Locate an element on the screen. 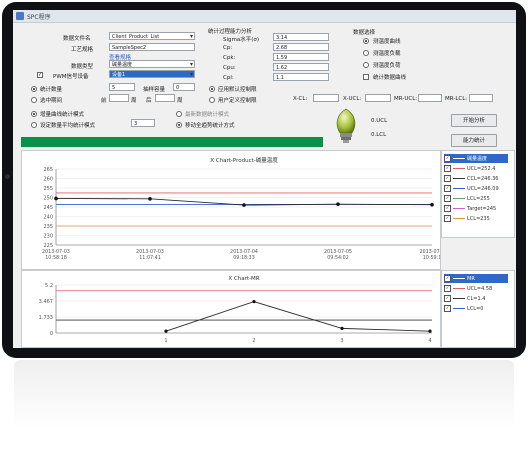 The image size is (530, 450). group-label: 抽样容量 is located at coordinates (154, 90).